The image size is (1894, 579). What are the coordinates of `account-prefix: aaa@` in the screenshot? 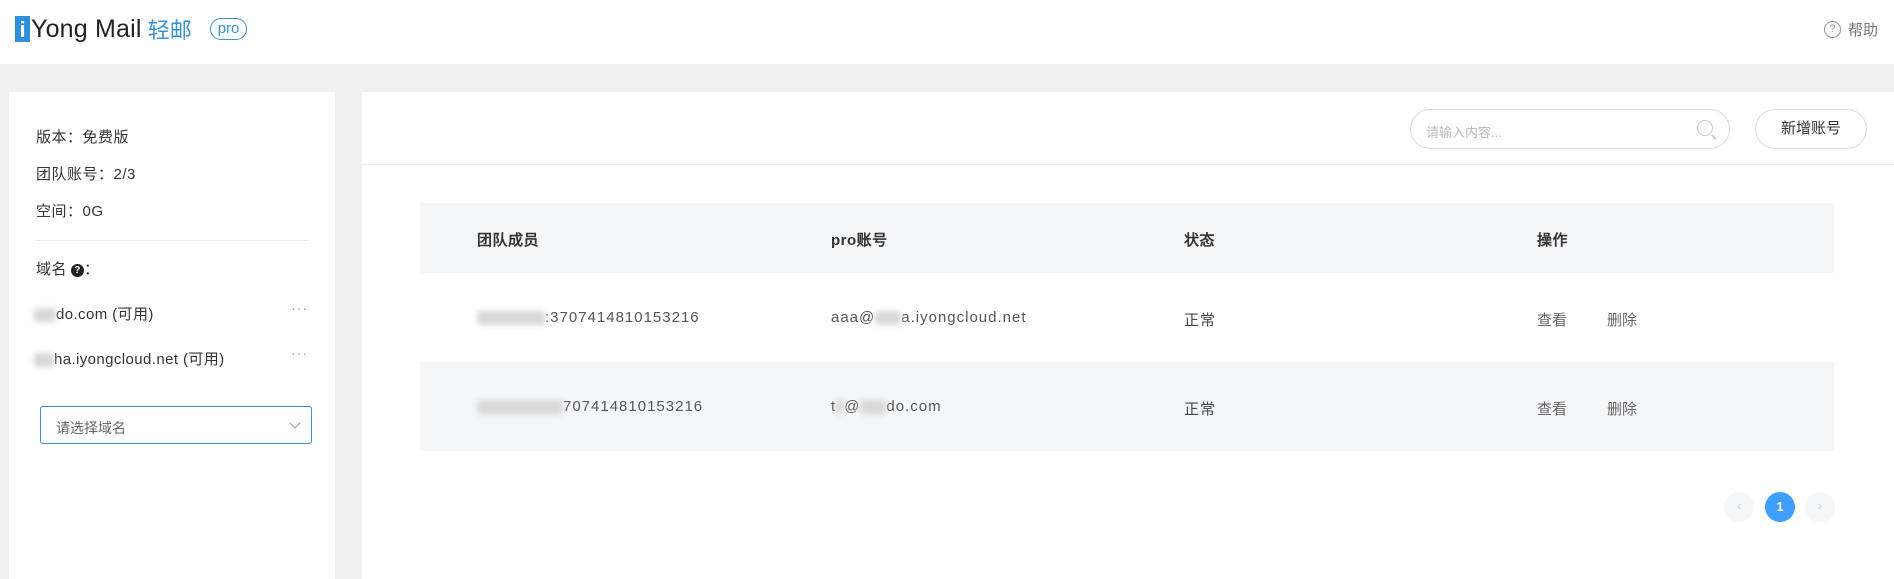 It's located at (853, 317).